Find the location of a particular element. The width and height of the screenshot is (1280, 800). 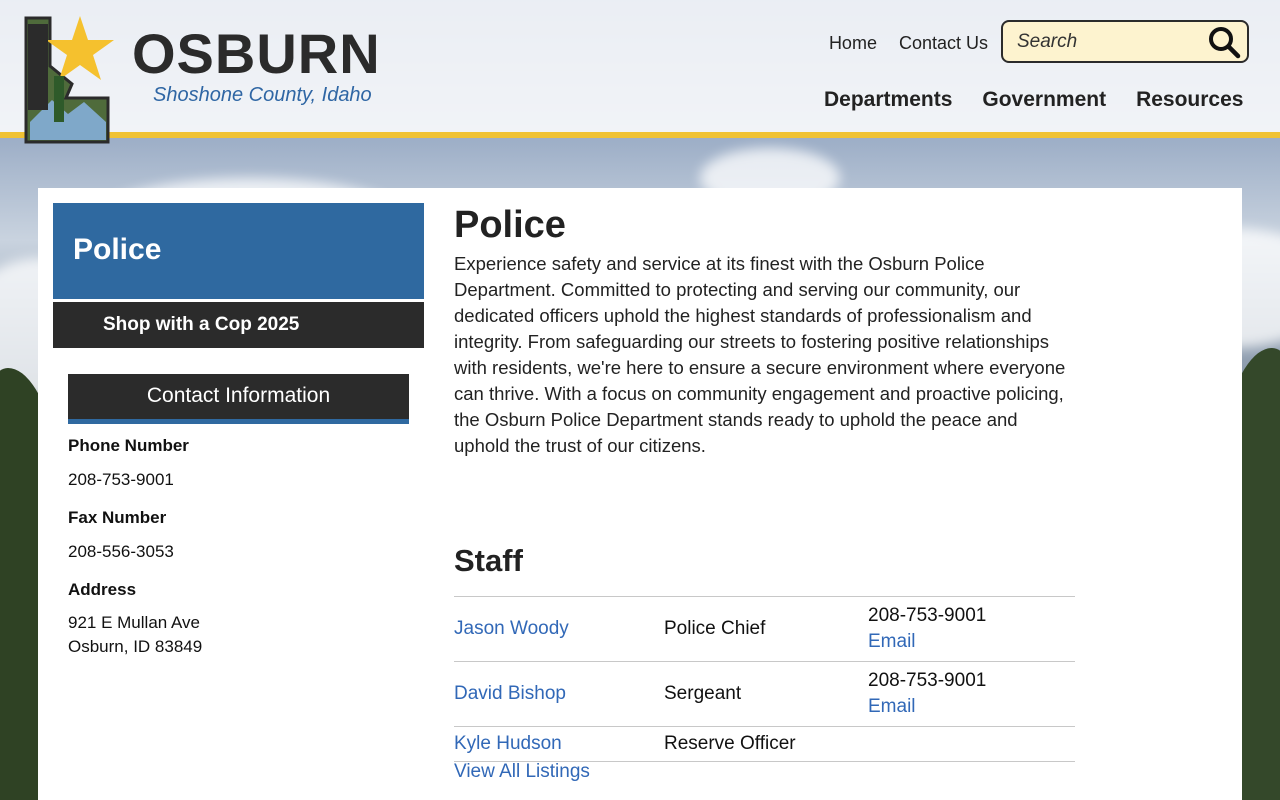

staff-name-link: Kyle Hudson is located at coordinates (508, 743).